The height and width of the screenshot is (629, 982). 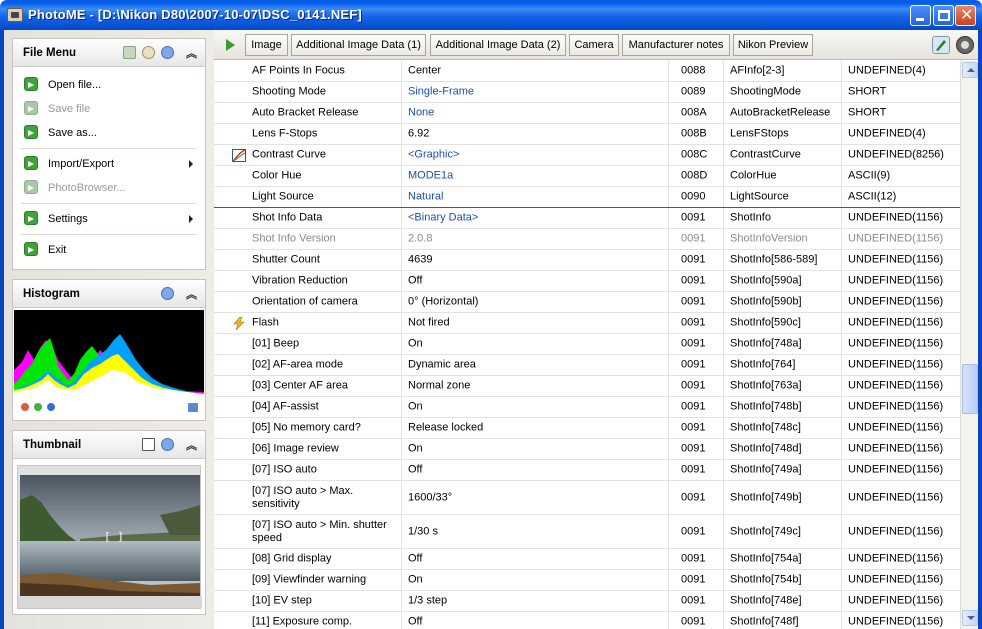 I want to click on edit-pen-icon, so click(x=941, y=45).